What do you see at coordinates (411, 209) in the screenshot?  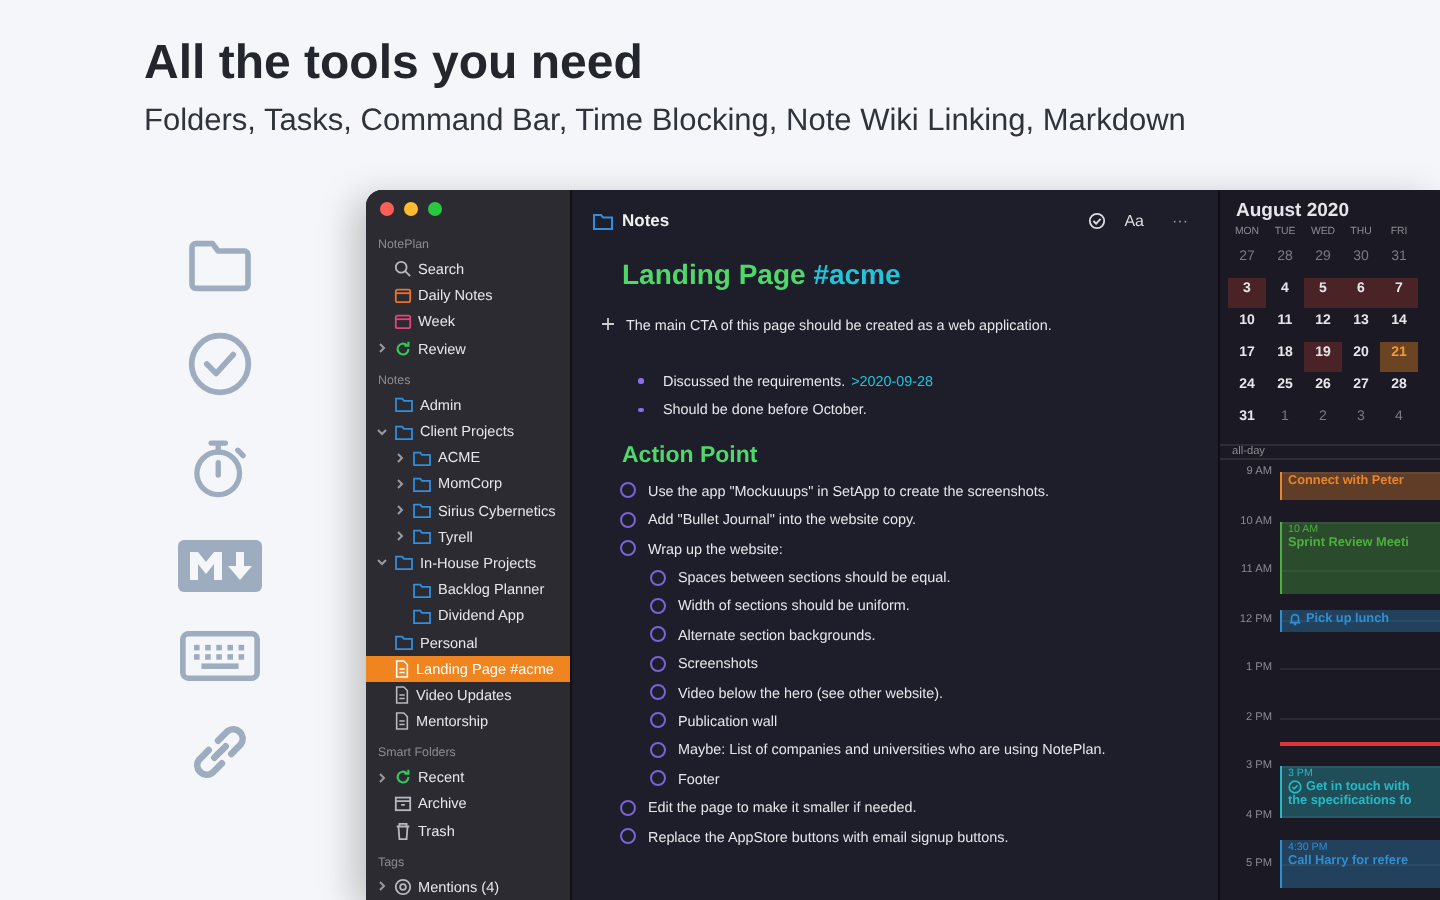 I see `minimize-button` at bounding box center [411, 209].